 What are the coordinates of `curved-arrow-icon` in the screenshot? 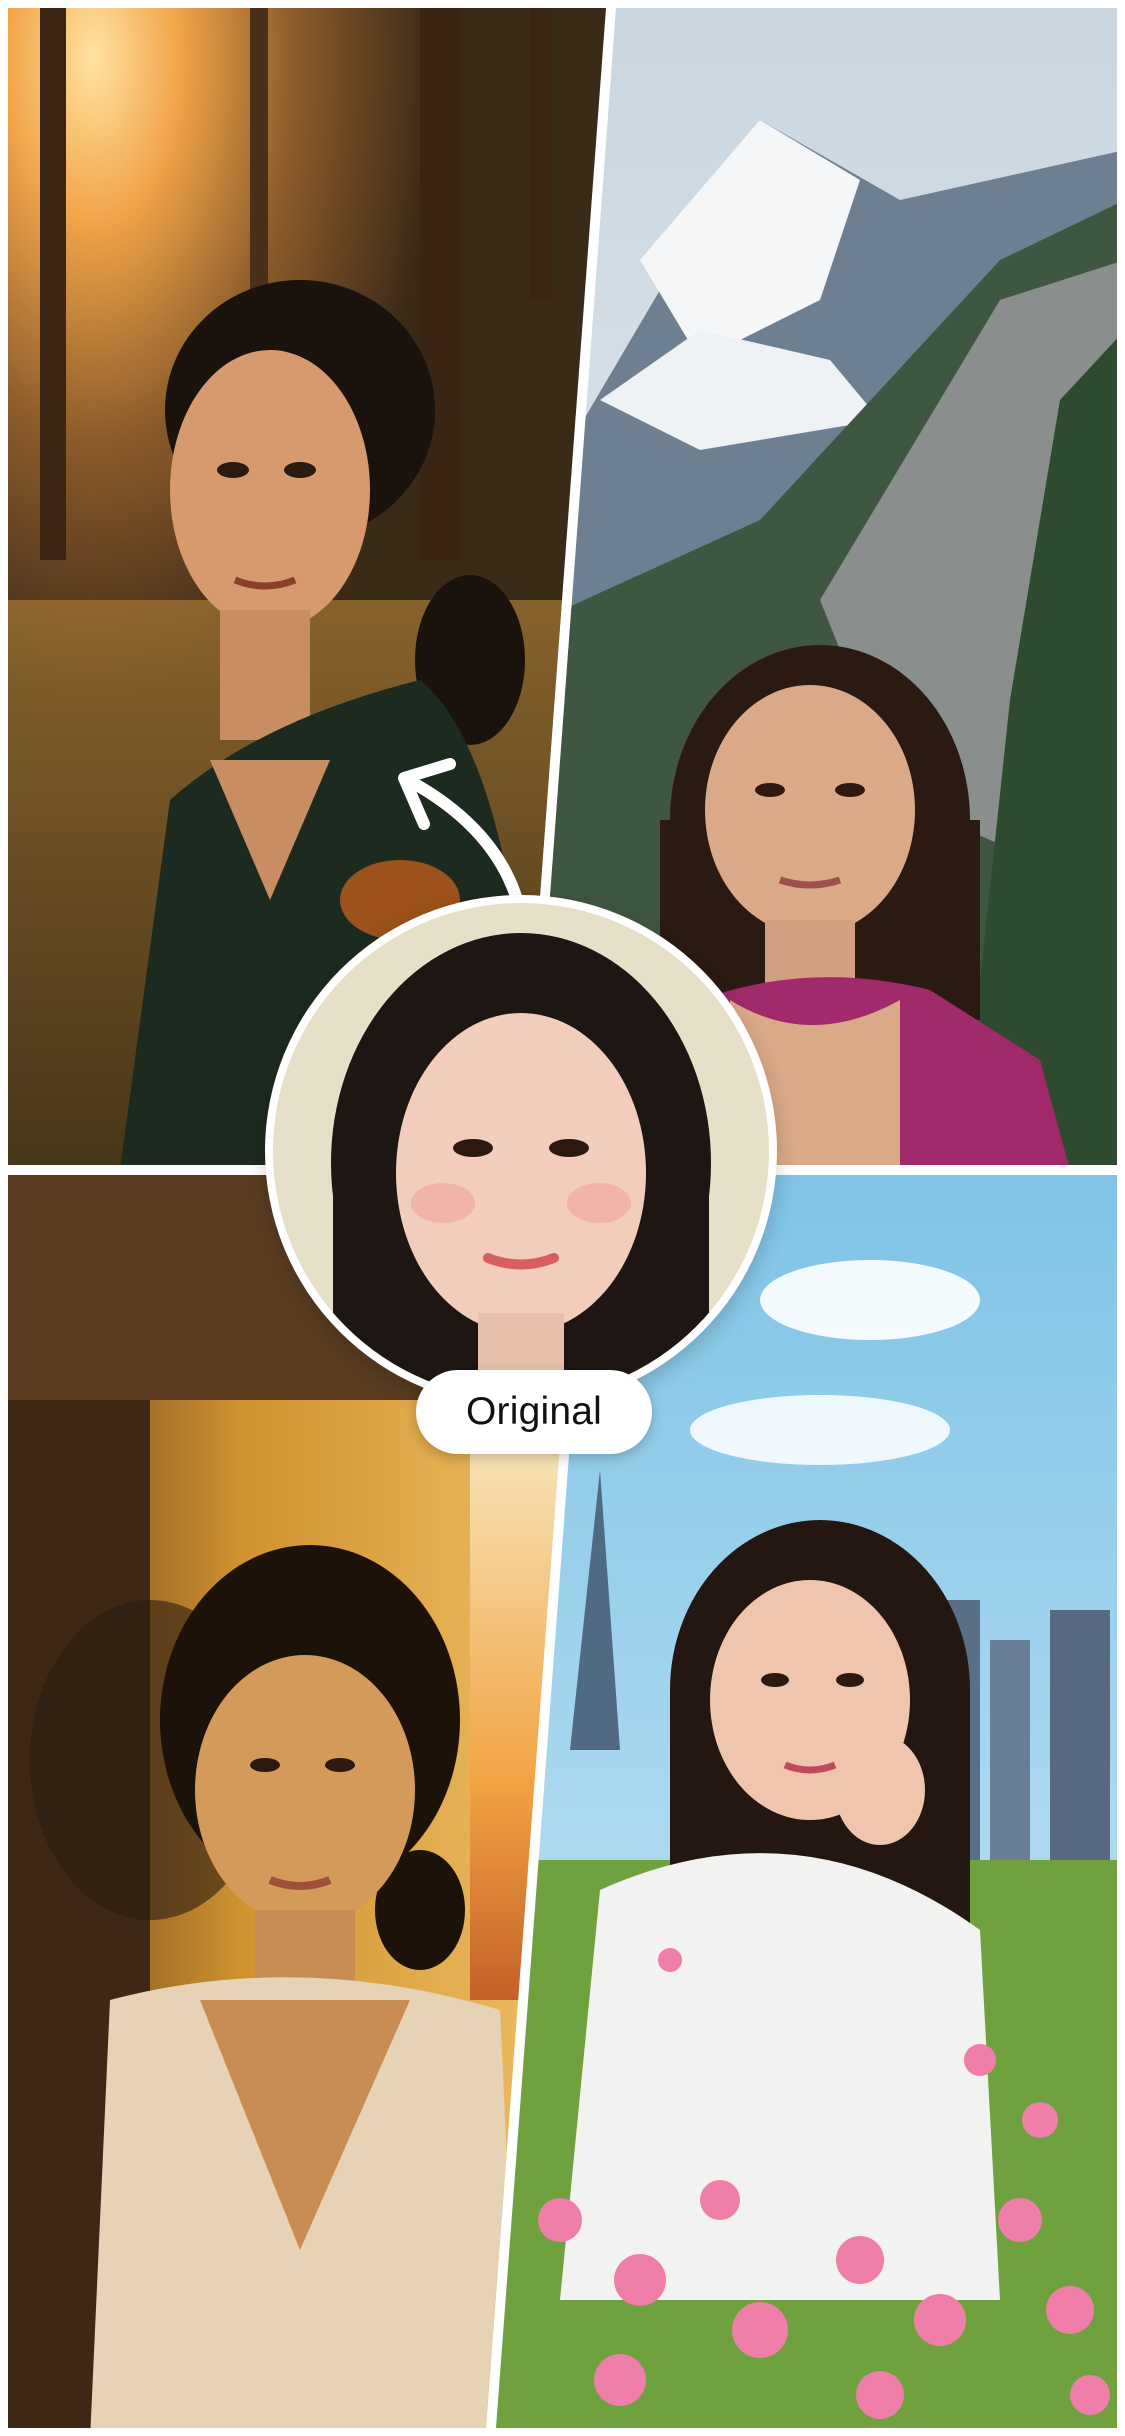 It's located at (462, 837).